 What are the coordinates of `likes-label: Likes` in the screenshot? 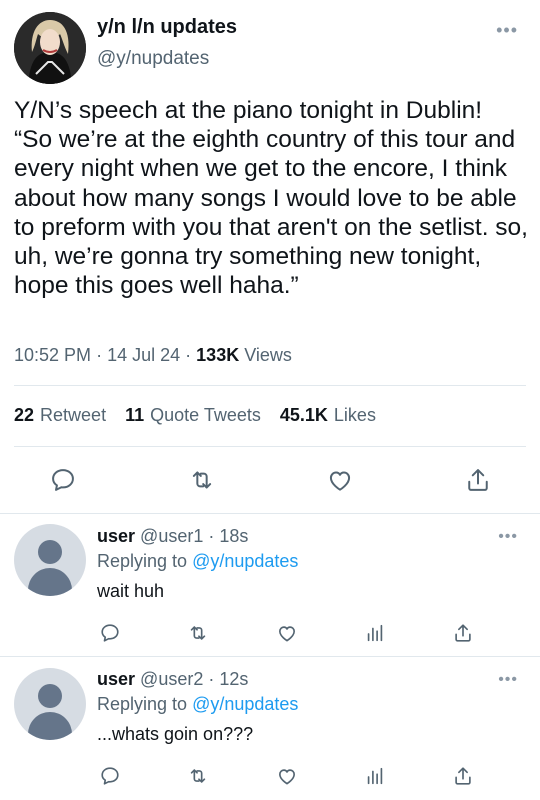 It's located at (354, 415).